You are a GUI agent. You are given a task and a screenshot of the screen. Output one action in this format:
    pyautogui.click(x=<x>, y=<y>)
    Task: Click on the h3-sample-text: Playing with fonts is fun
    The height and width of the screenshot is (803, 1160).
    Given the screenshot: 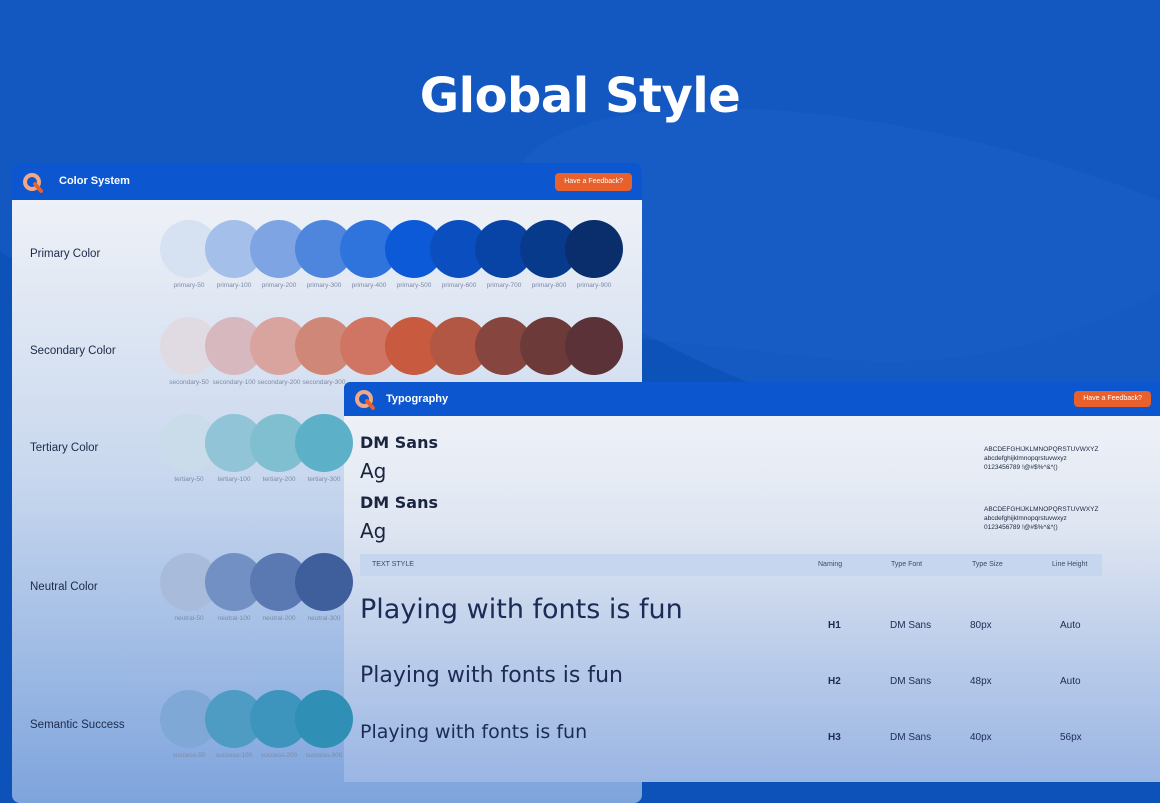 What is the action you would take?
    pyautogui.click(x=474, y=732)
    